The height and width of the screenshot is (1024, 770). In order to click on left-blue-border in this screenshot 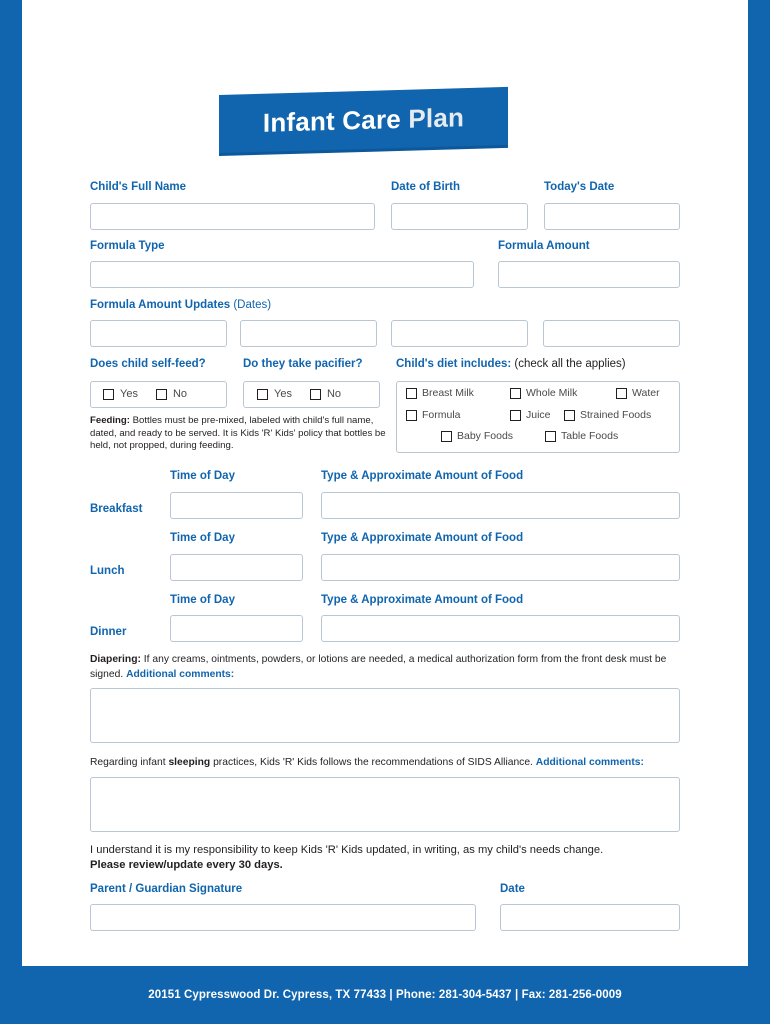, I will do `click(11, 512)`.